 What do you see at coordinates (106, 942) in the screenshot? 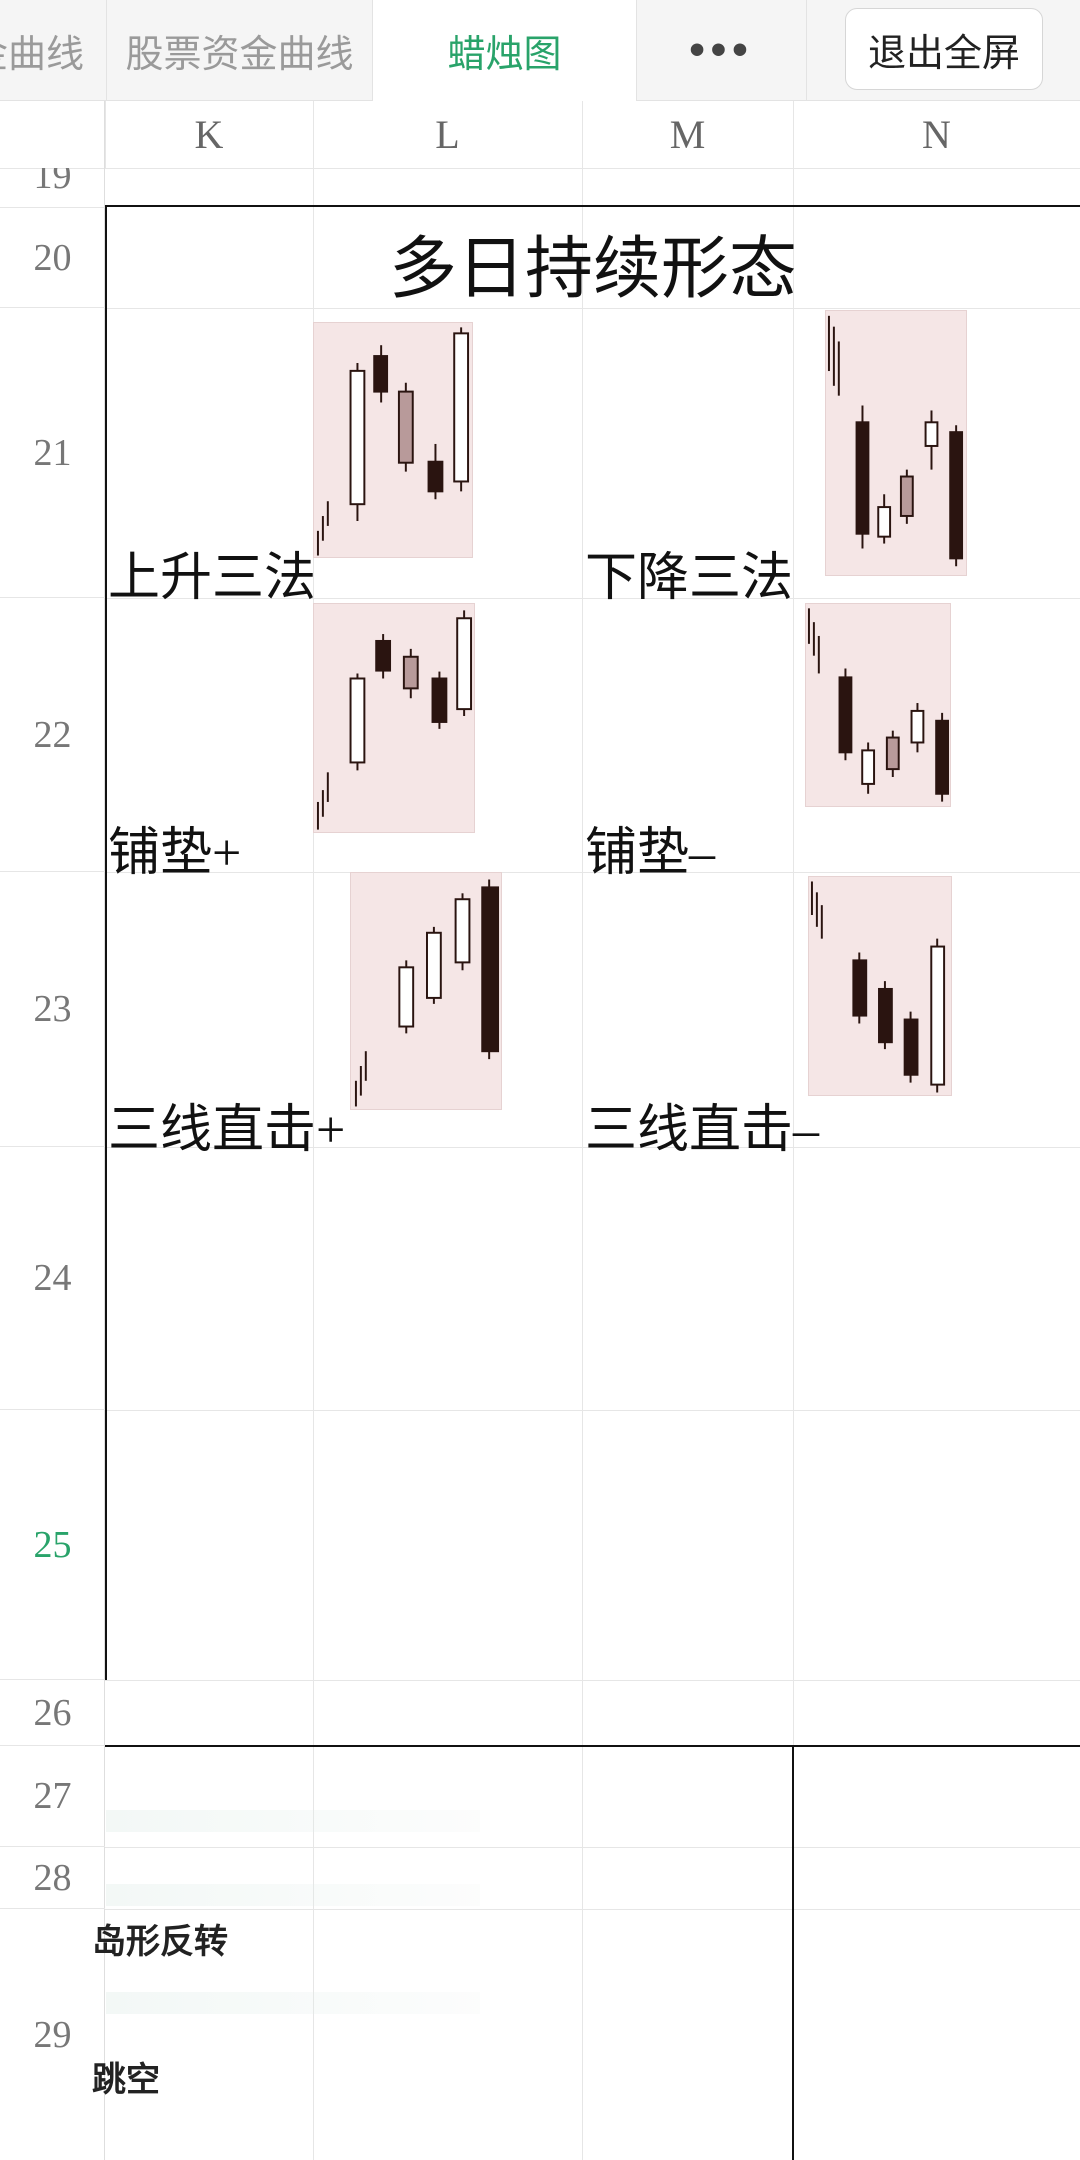
I see `block-border-left` at bounding box center [106, 942].